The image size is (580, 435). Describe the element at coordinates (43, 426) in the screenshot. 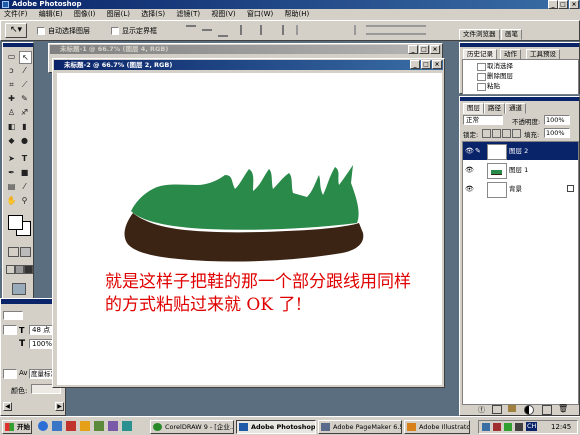

I see `quicklaunch-ie-icon` at that location.